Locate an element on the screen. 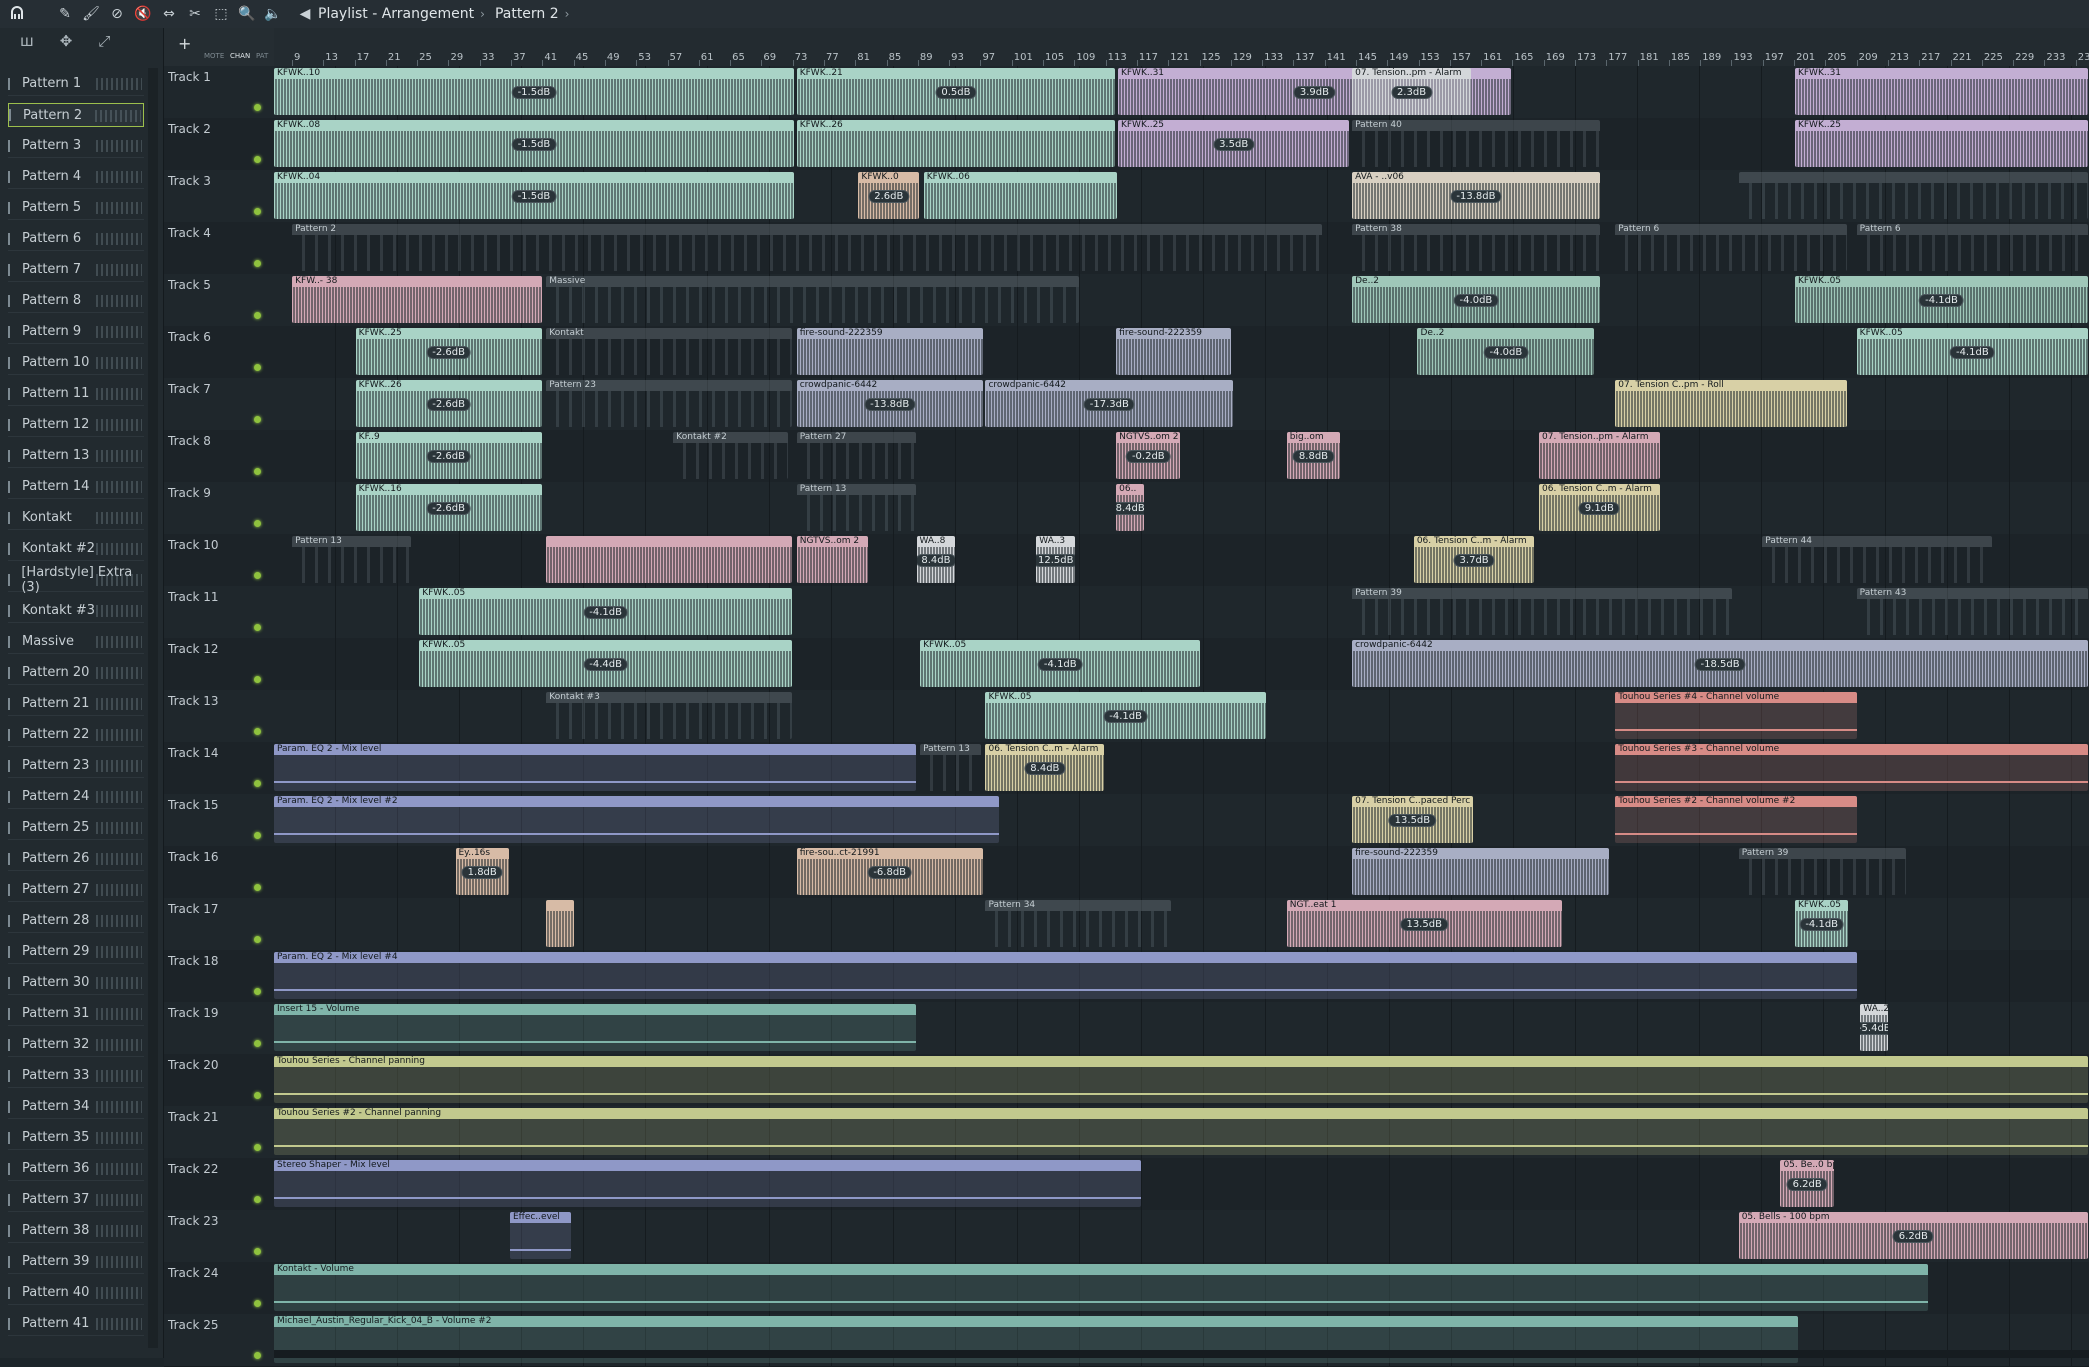 The height and width of the screenshot is (1367, 2089). track-lane: Kontakt - Volume is located at coordinates (1181, 1288).